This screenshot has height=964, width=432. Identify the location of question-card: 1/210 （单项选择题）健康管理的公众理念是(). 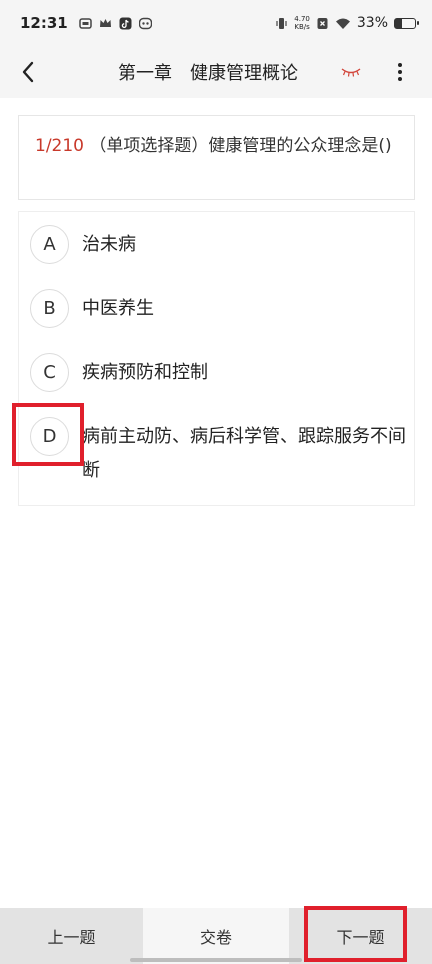
(216, 157).